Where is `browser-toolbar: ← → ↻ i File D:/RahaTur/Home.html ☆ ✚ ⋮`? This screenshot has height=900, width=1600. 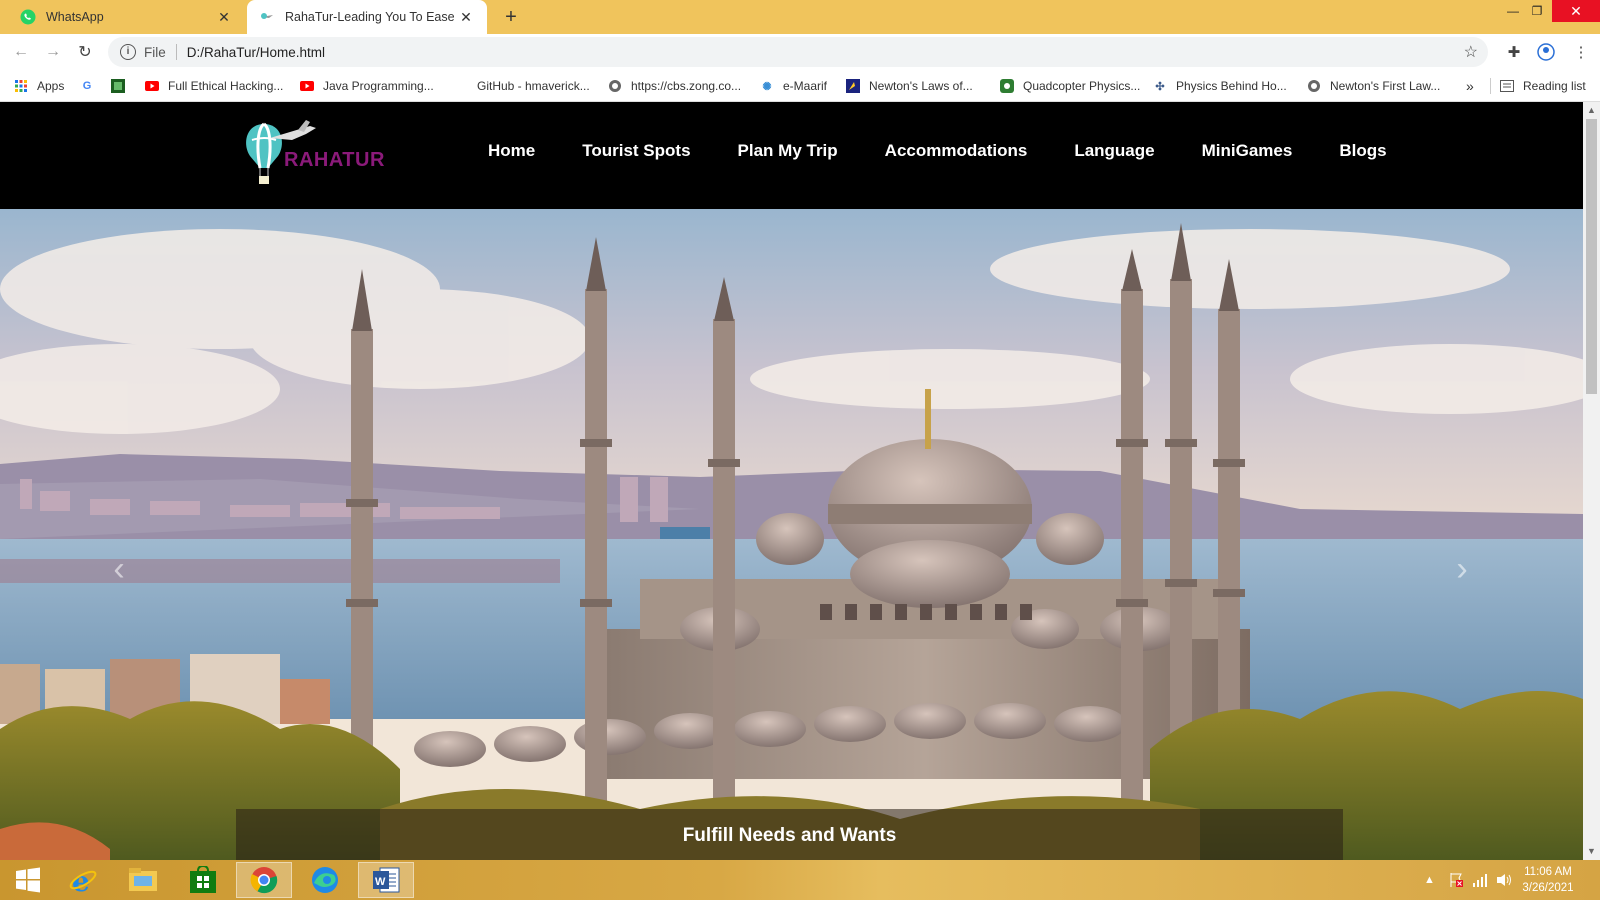 browser-toolbar: ← → ↻ i File D:/RahaTur/Home.html ☆ ✚ ⋮ is located at coordinates (800, 52).